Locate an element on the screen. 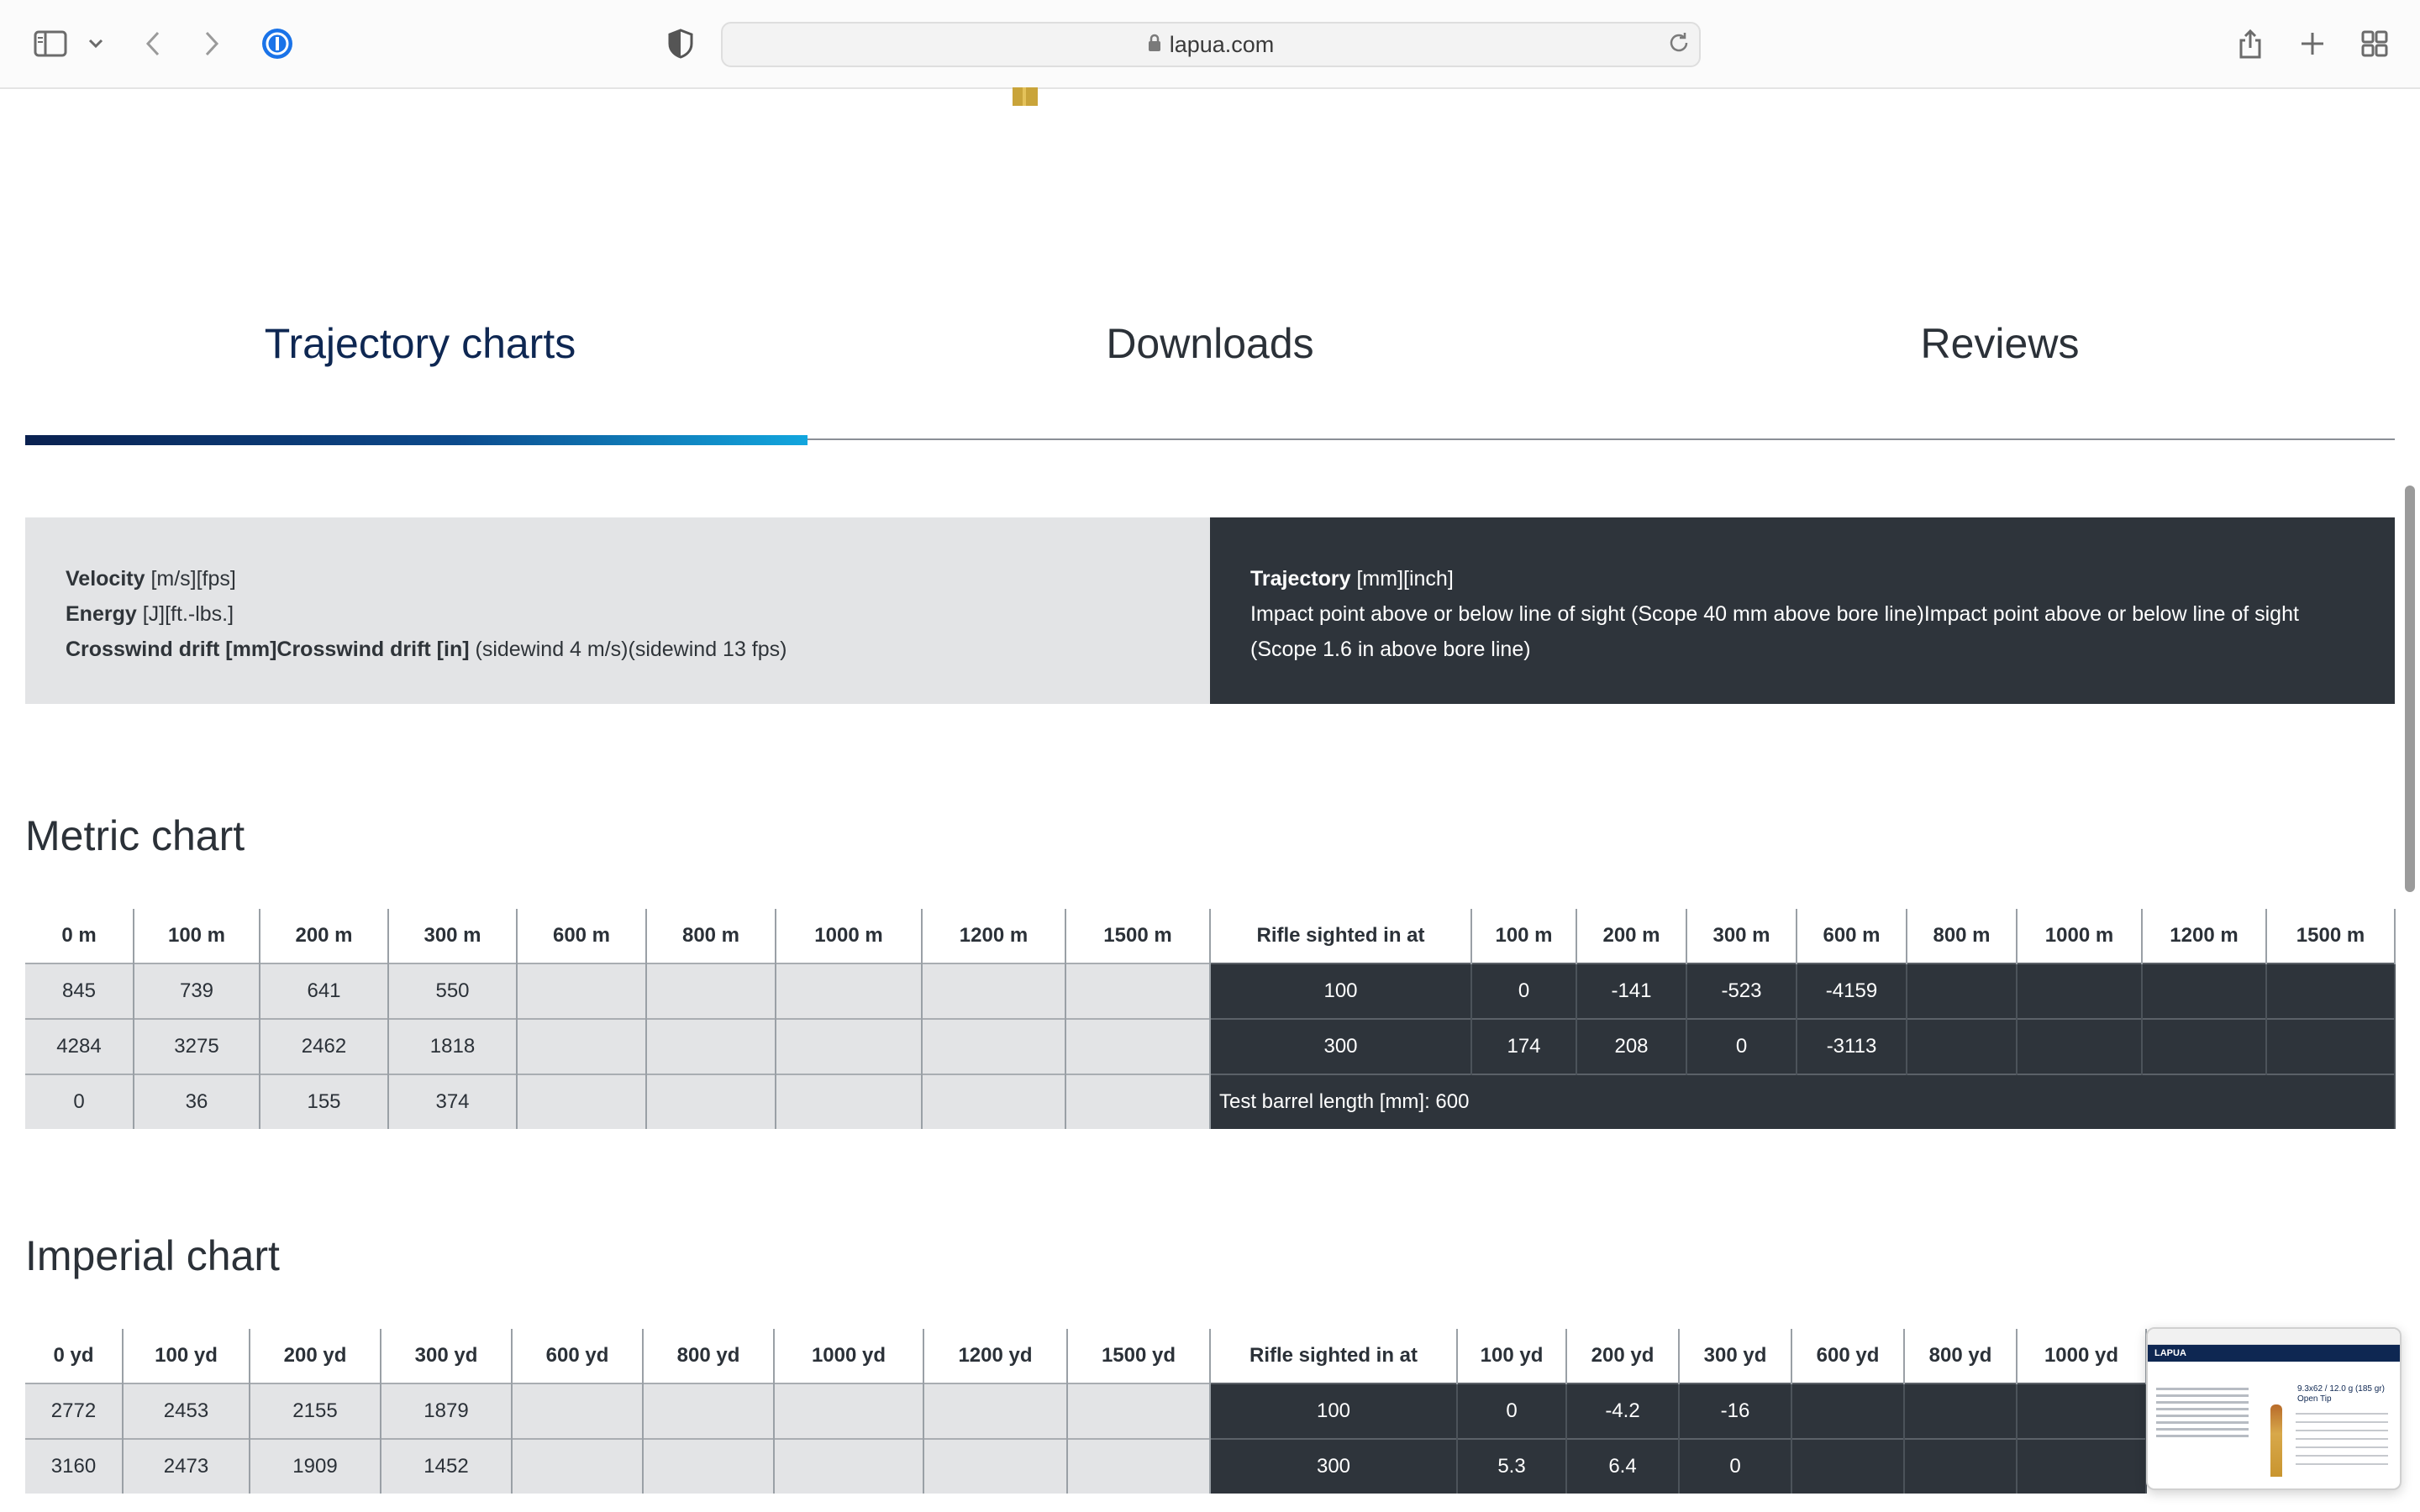 This screenshot has height=1512, width=2420. table-cell: 1879 is located at coordinates (447, 1411).